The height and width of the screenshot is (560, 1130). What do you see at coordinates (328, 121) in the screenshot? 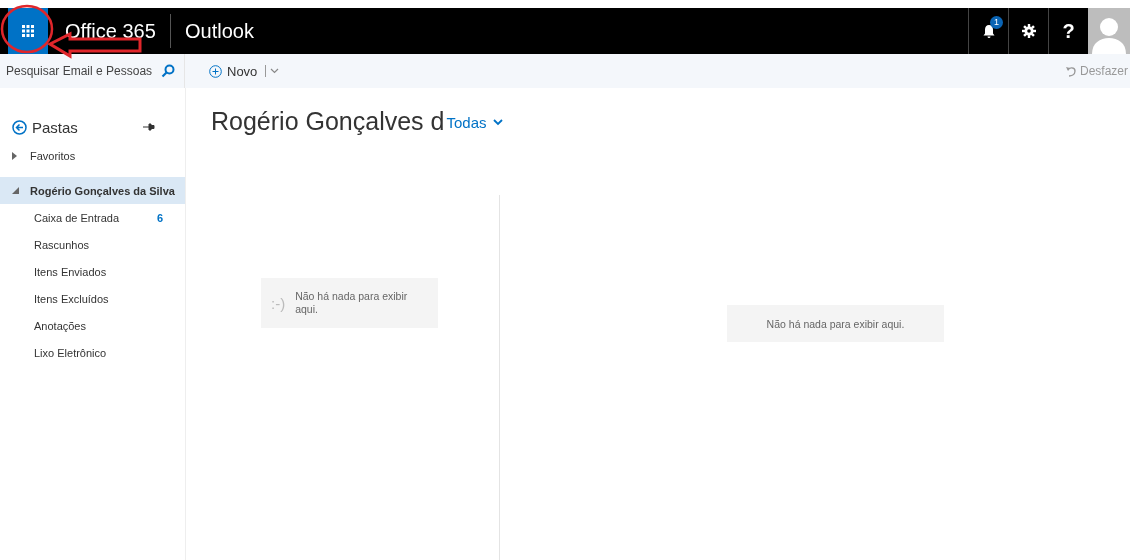
I see `folder-title: Rogério Gonçalves d` at bounding box center [328, 121].